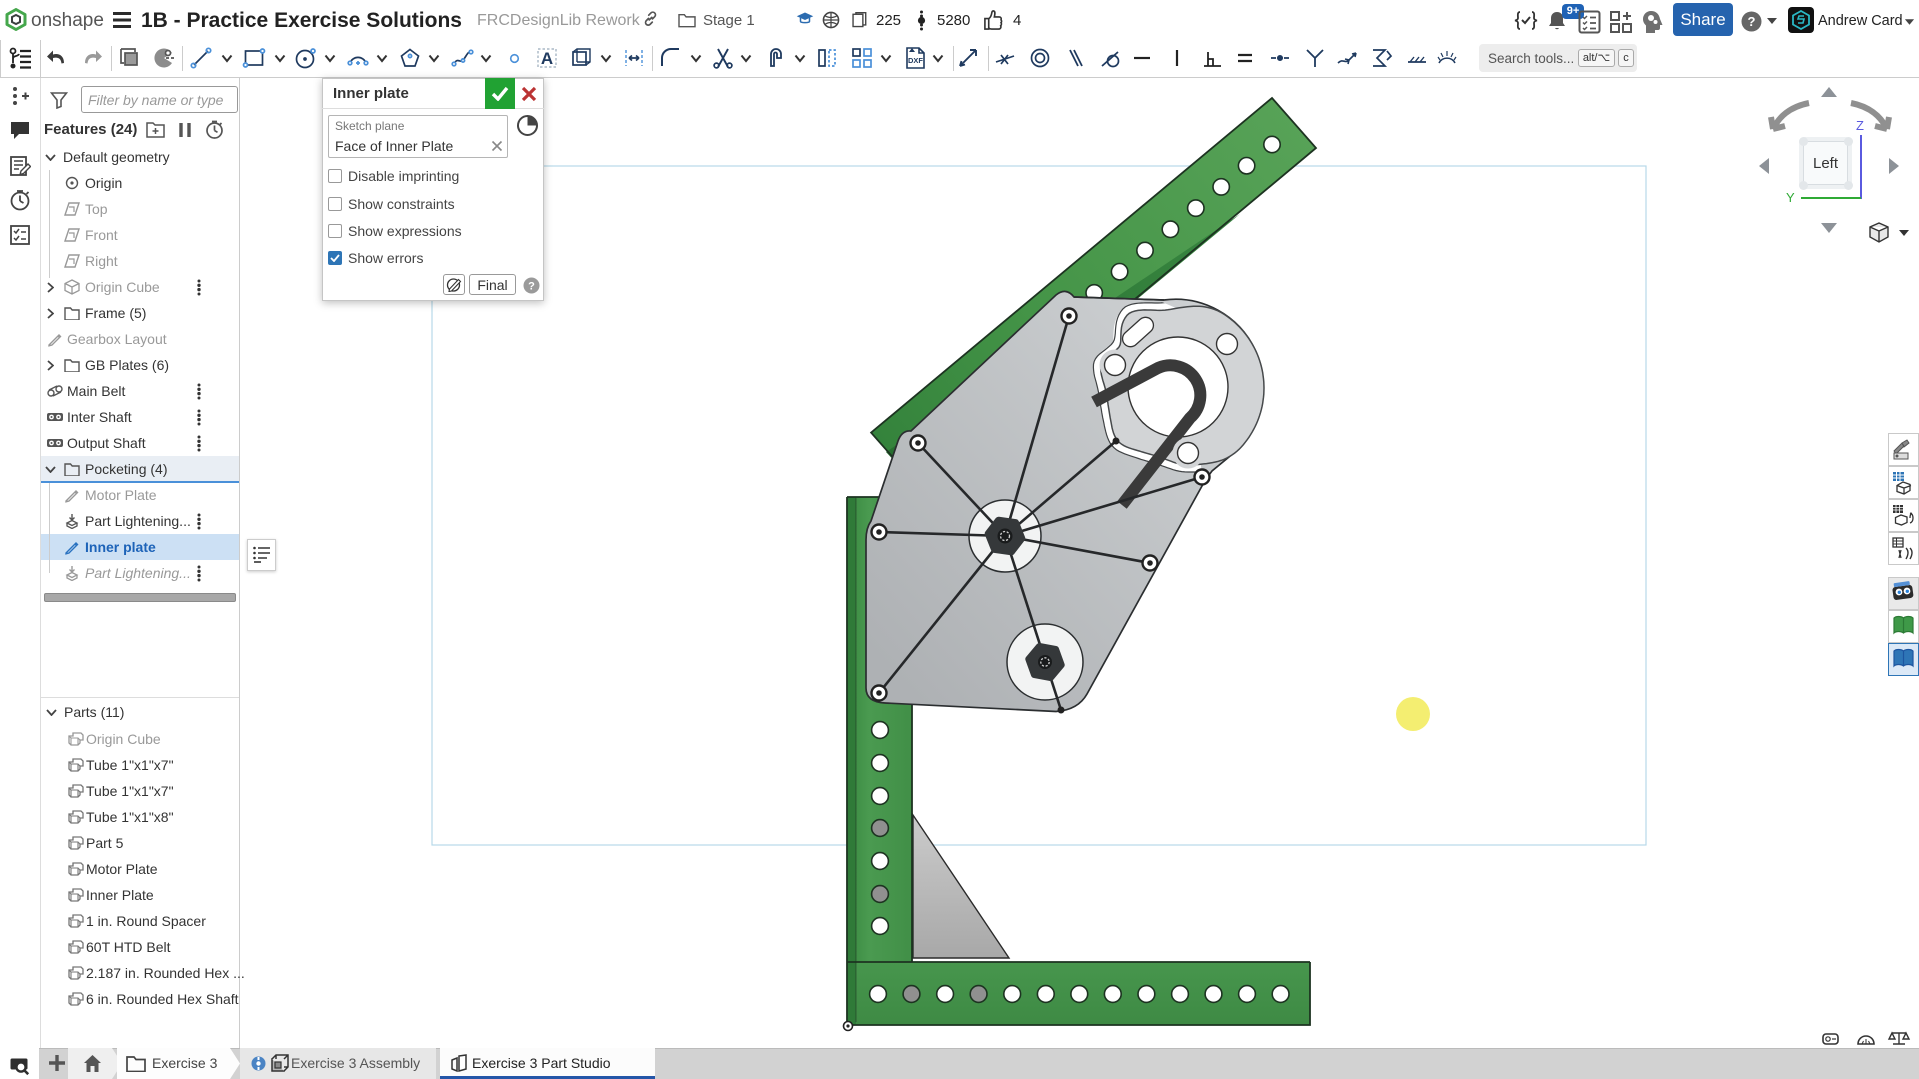  What do you see at coordinates (1790, 197) in the screenshot?
I see `svg-text: Y` at bounding box center [1790, 197].